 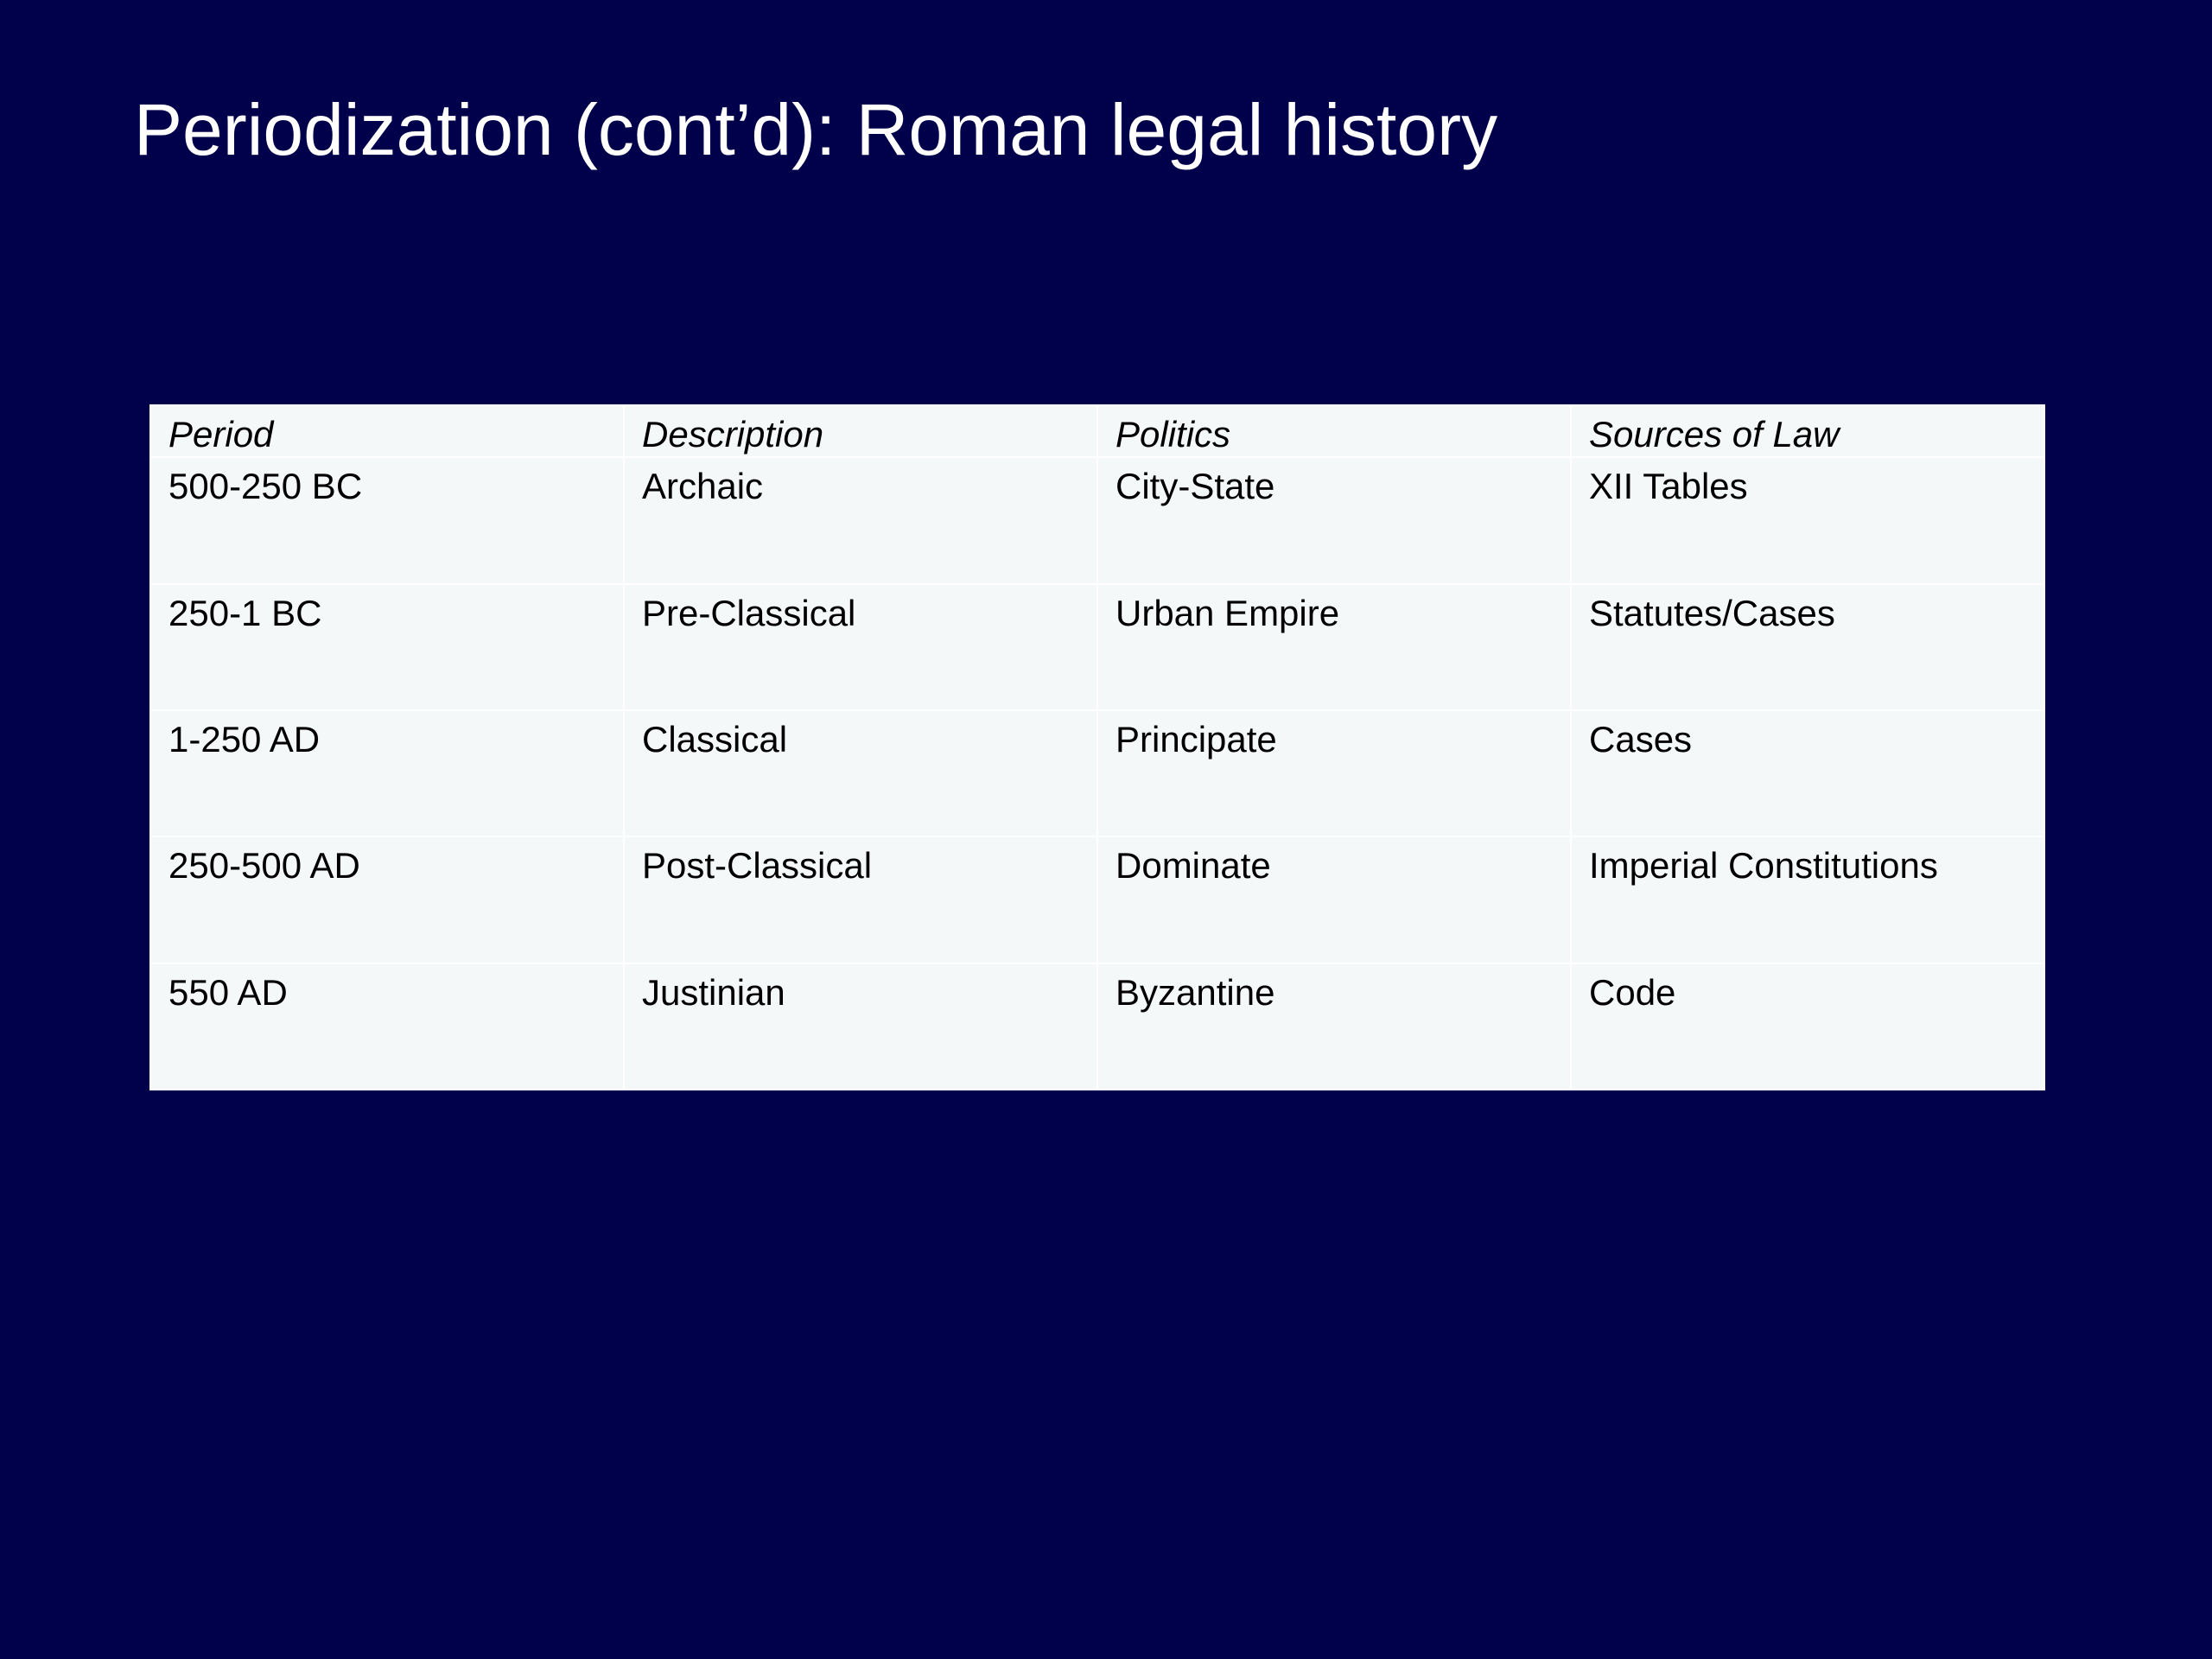 I want to click on period-cell: 250-1 BC, so click(x=387, y=647).